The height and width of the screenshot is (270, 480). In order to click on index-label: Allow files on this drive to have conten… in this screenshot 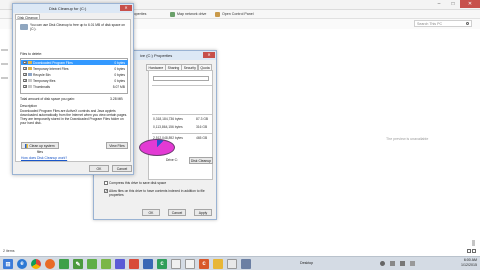, I will do `click(157, 193)`.